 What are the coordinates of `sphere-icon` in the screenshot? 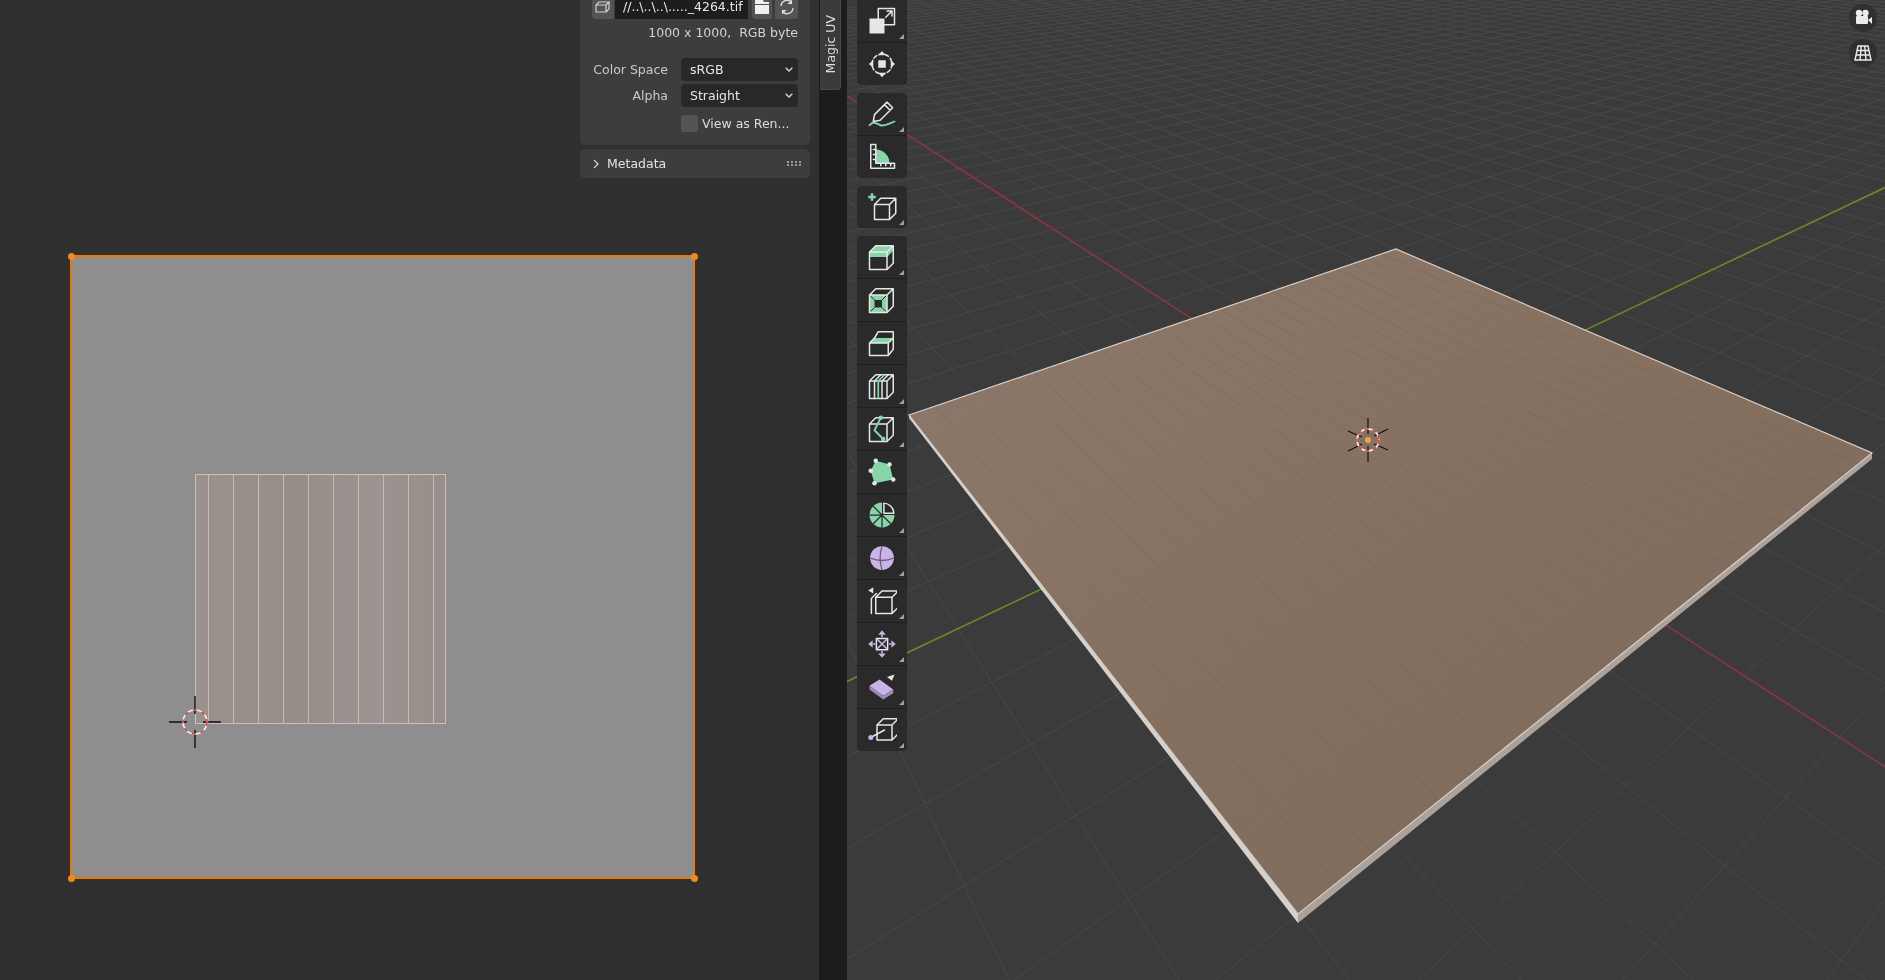 It's located at (882, 558).